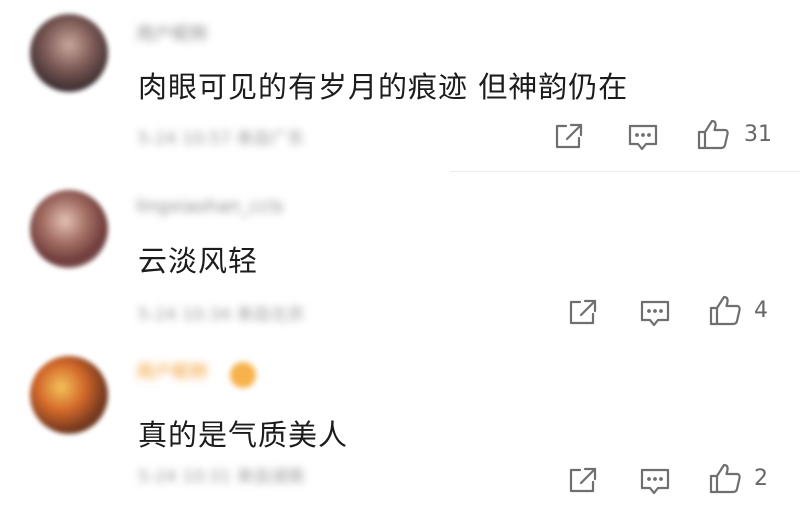 The image size is (800, 509). What do you see at coordinates (221, 477) in the screenshot?
I see `comment-meta: 5-24 10:31 来自湖南` at bounding box center [221, 477].